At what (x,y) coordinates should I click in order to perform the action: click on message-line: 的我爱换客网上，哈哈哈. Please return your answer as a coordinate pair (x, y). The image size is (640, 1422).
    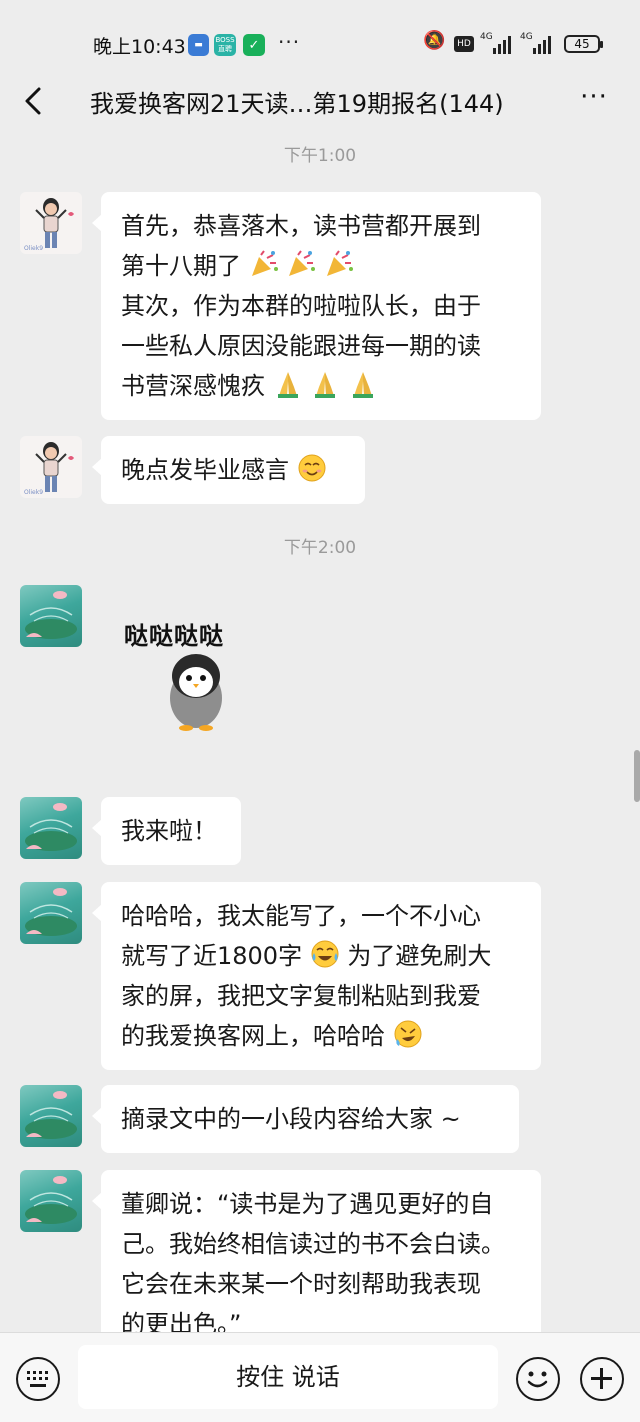
    Looking at the image, I should click on (321, 1036).